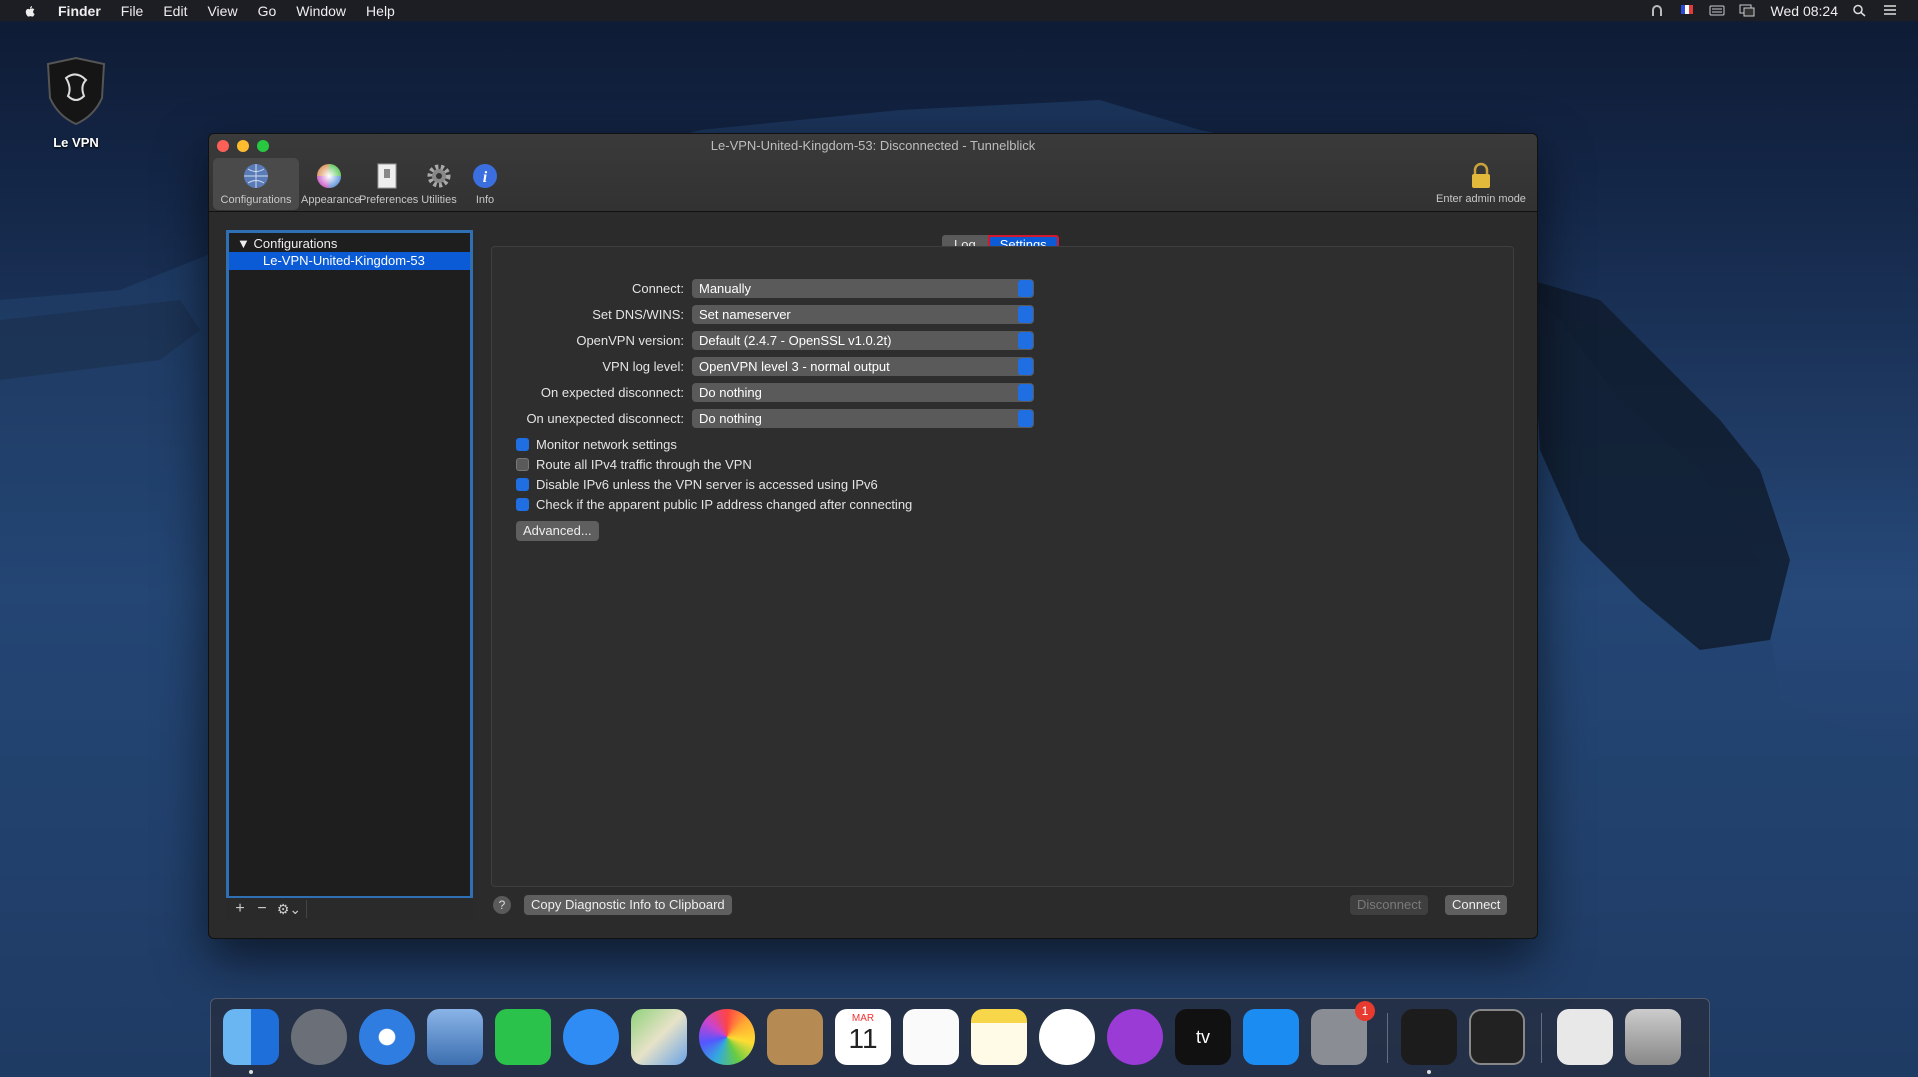 Image resolution: width=1918 pixels, height=1077 pixels. Describe the element at coordinates (380, 11) in the screenshot. I see `menu-help: Help` at that location.